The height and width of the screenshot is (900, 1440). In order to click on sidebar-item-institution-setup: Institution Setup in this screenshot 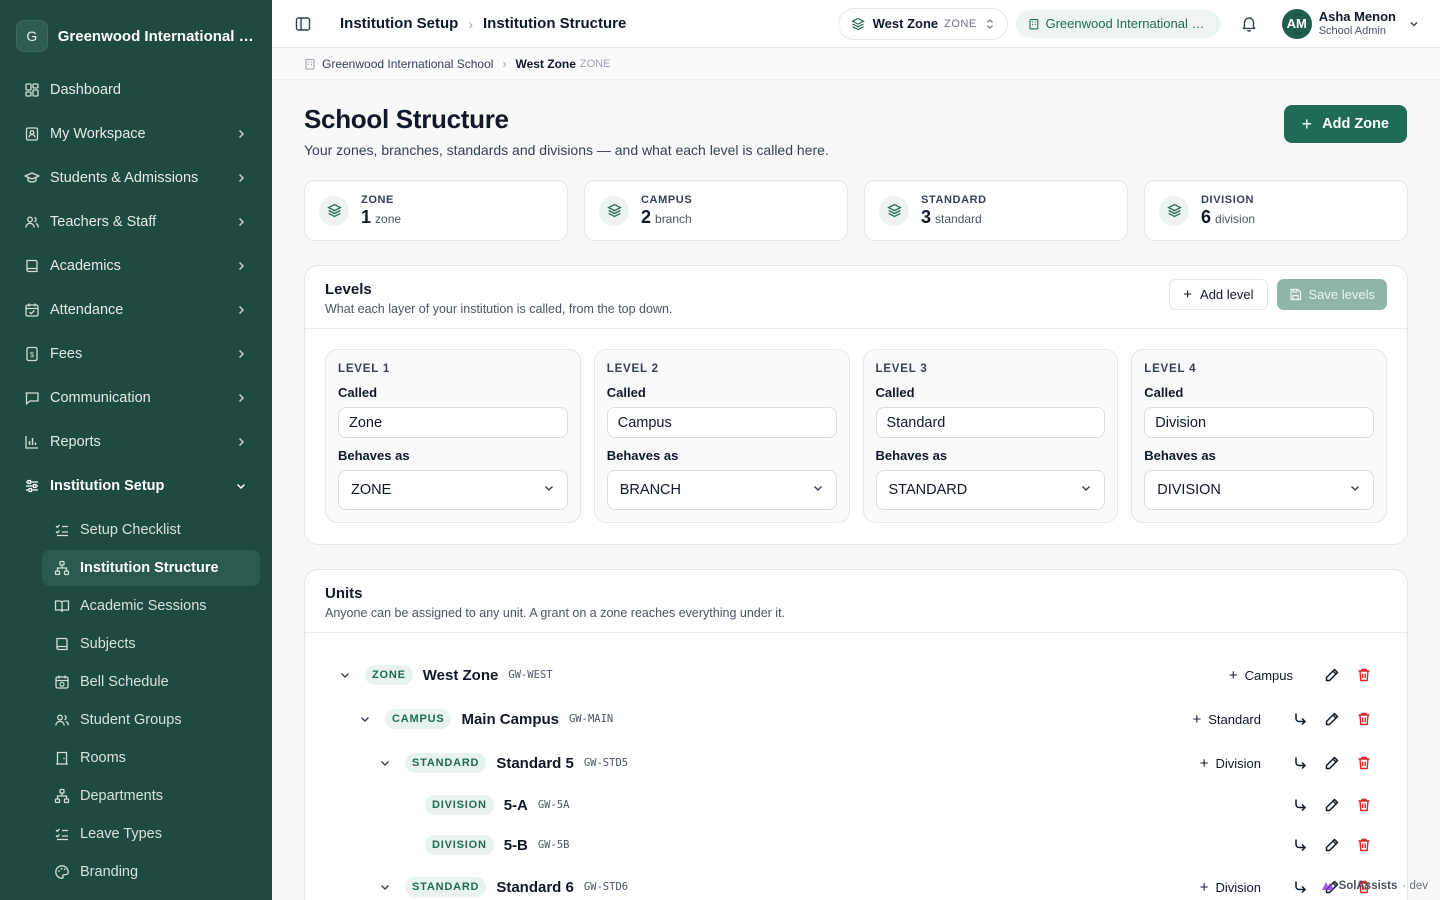, I will do `click(136, 486)`.